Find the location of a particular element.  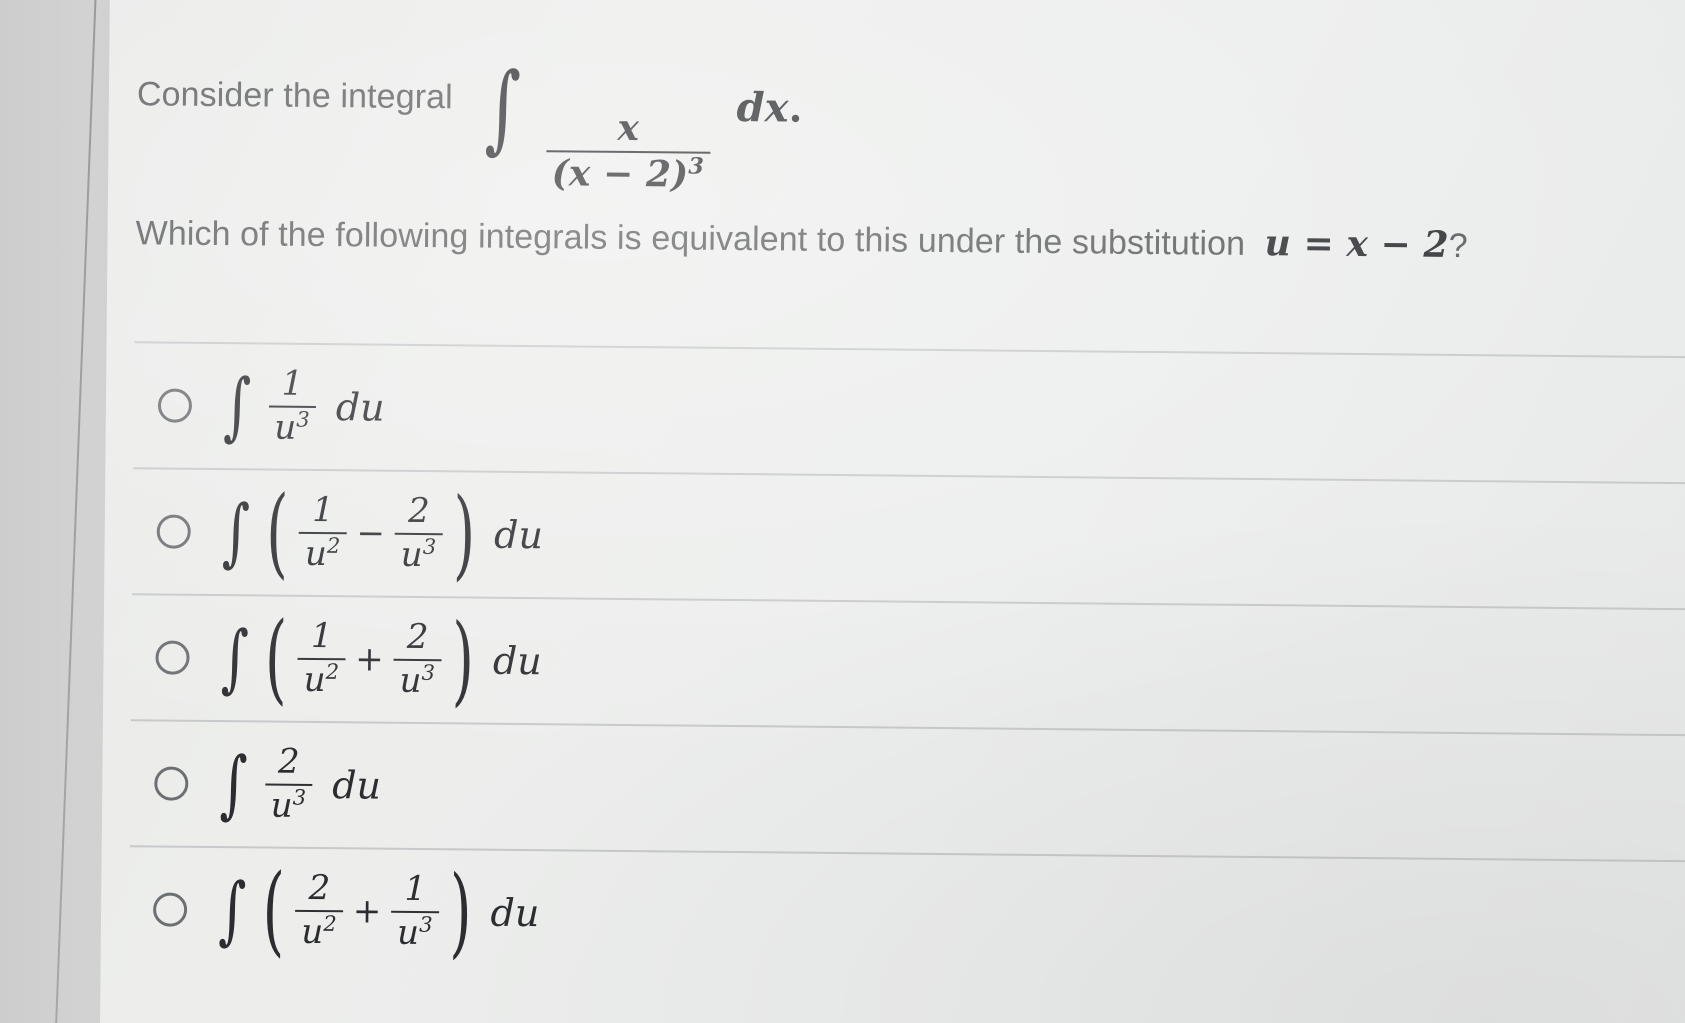

option-b-numerator-2: 2 is located at coordinates (418, 511).